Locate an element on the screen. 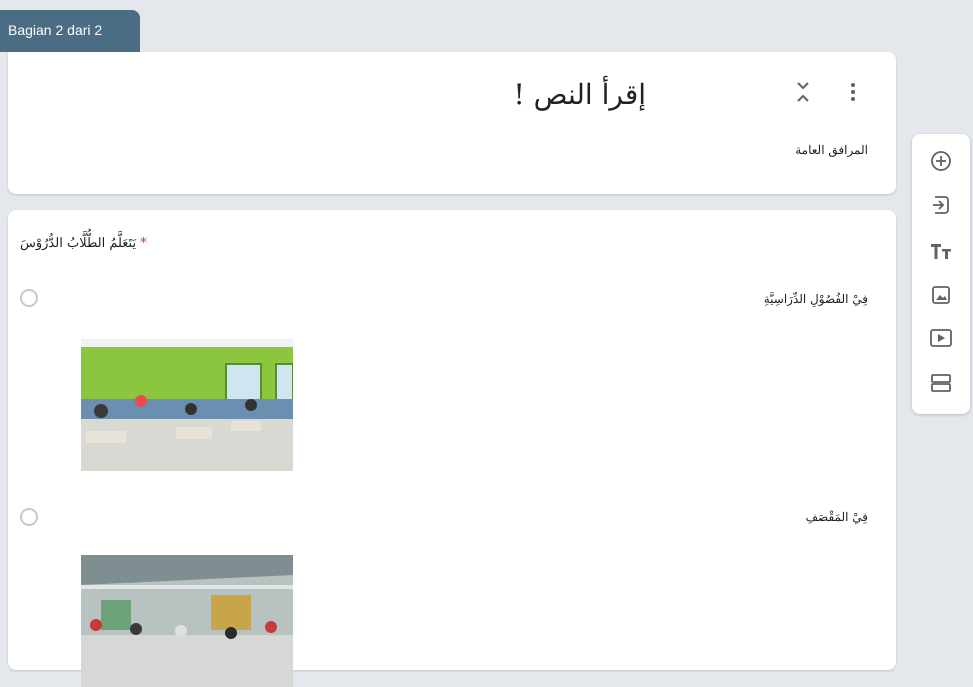  section-title: إقرأ النص ! is located at coordinates (579, 94).